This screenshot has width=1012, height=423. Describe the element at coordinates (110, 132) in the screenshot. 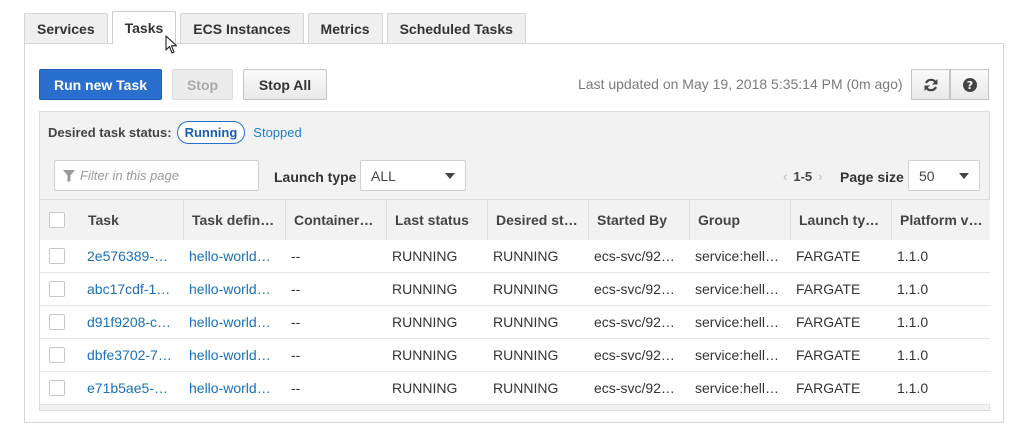

I see `desired-status-label: Desired task status:` at that location.